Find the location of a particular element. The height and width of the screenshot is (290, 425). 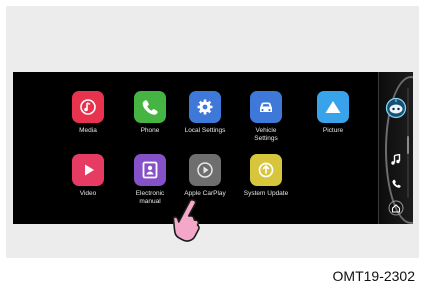

app-label: Picture is located at coordinates (333, 130).